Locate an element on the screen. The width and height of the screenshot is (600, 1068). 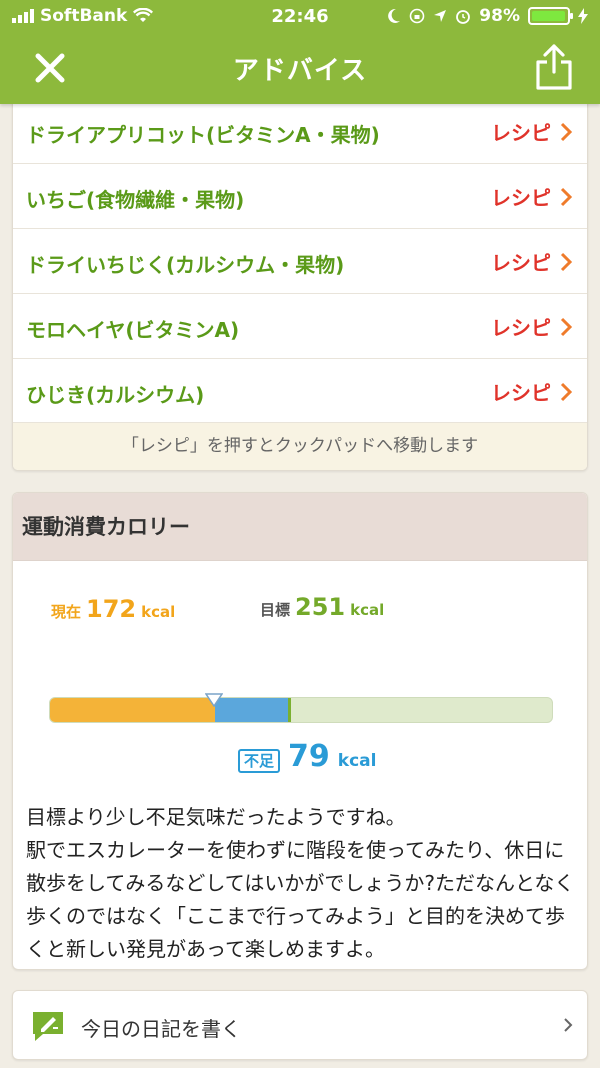
current-value: 172 is located at coordinates (111, 609).